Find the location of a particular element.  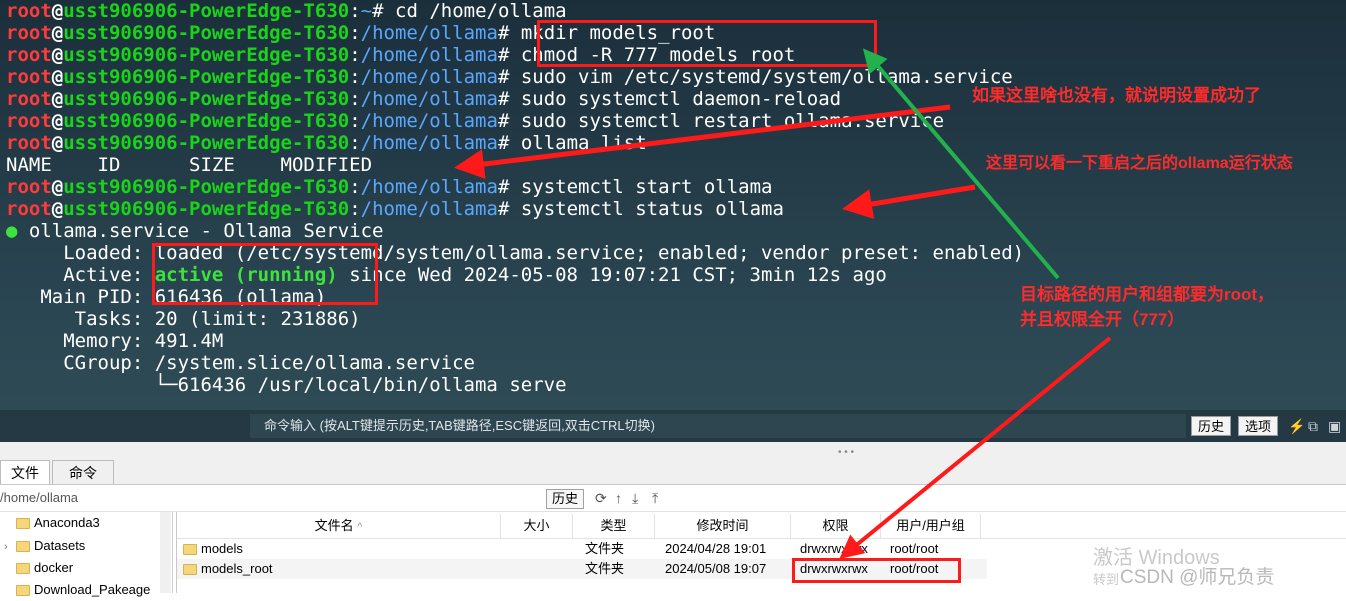

arrow-to-list-output is located at coordinates (702, 141).